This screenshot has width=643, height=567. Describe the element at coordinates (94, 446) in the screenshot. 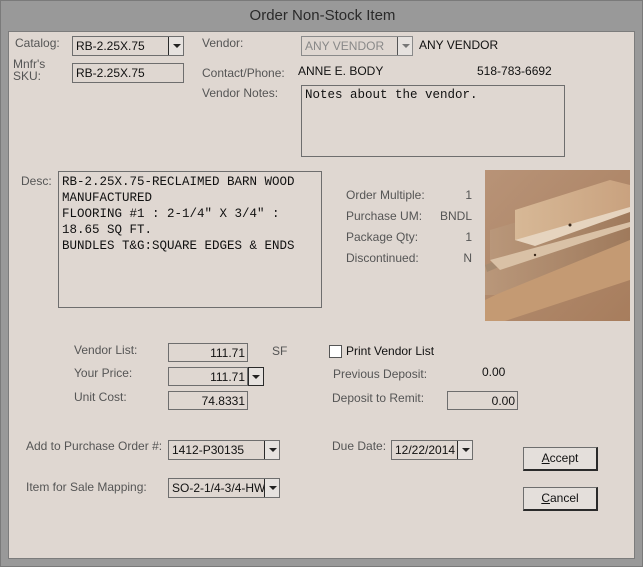

I see `purchase-order-label: Add to Purchase Order #:` at that location.